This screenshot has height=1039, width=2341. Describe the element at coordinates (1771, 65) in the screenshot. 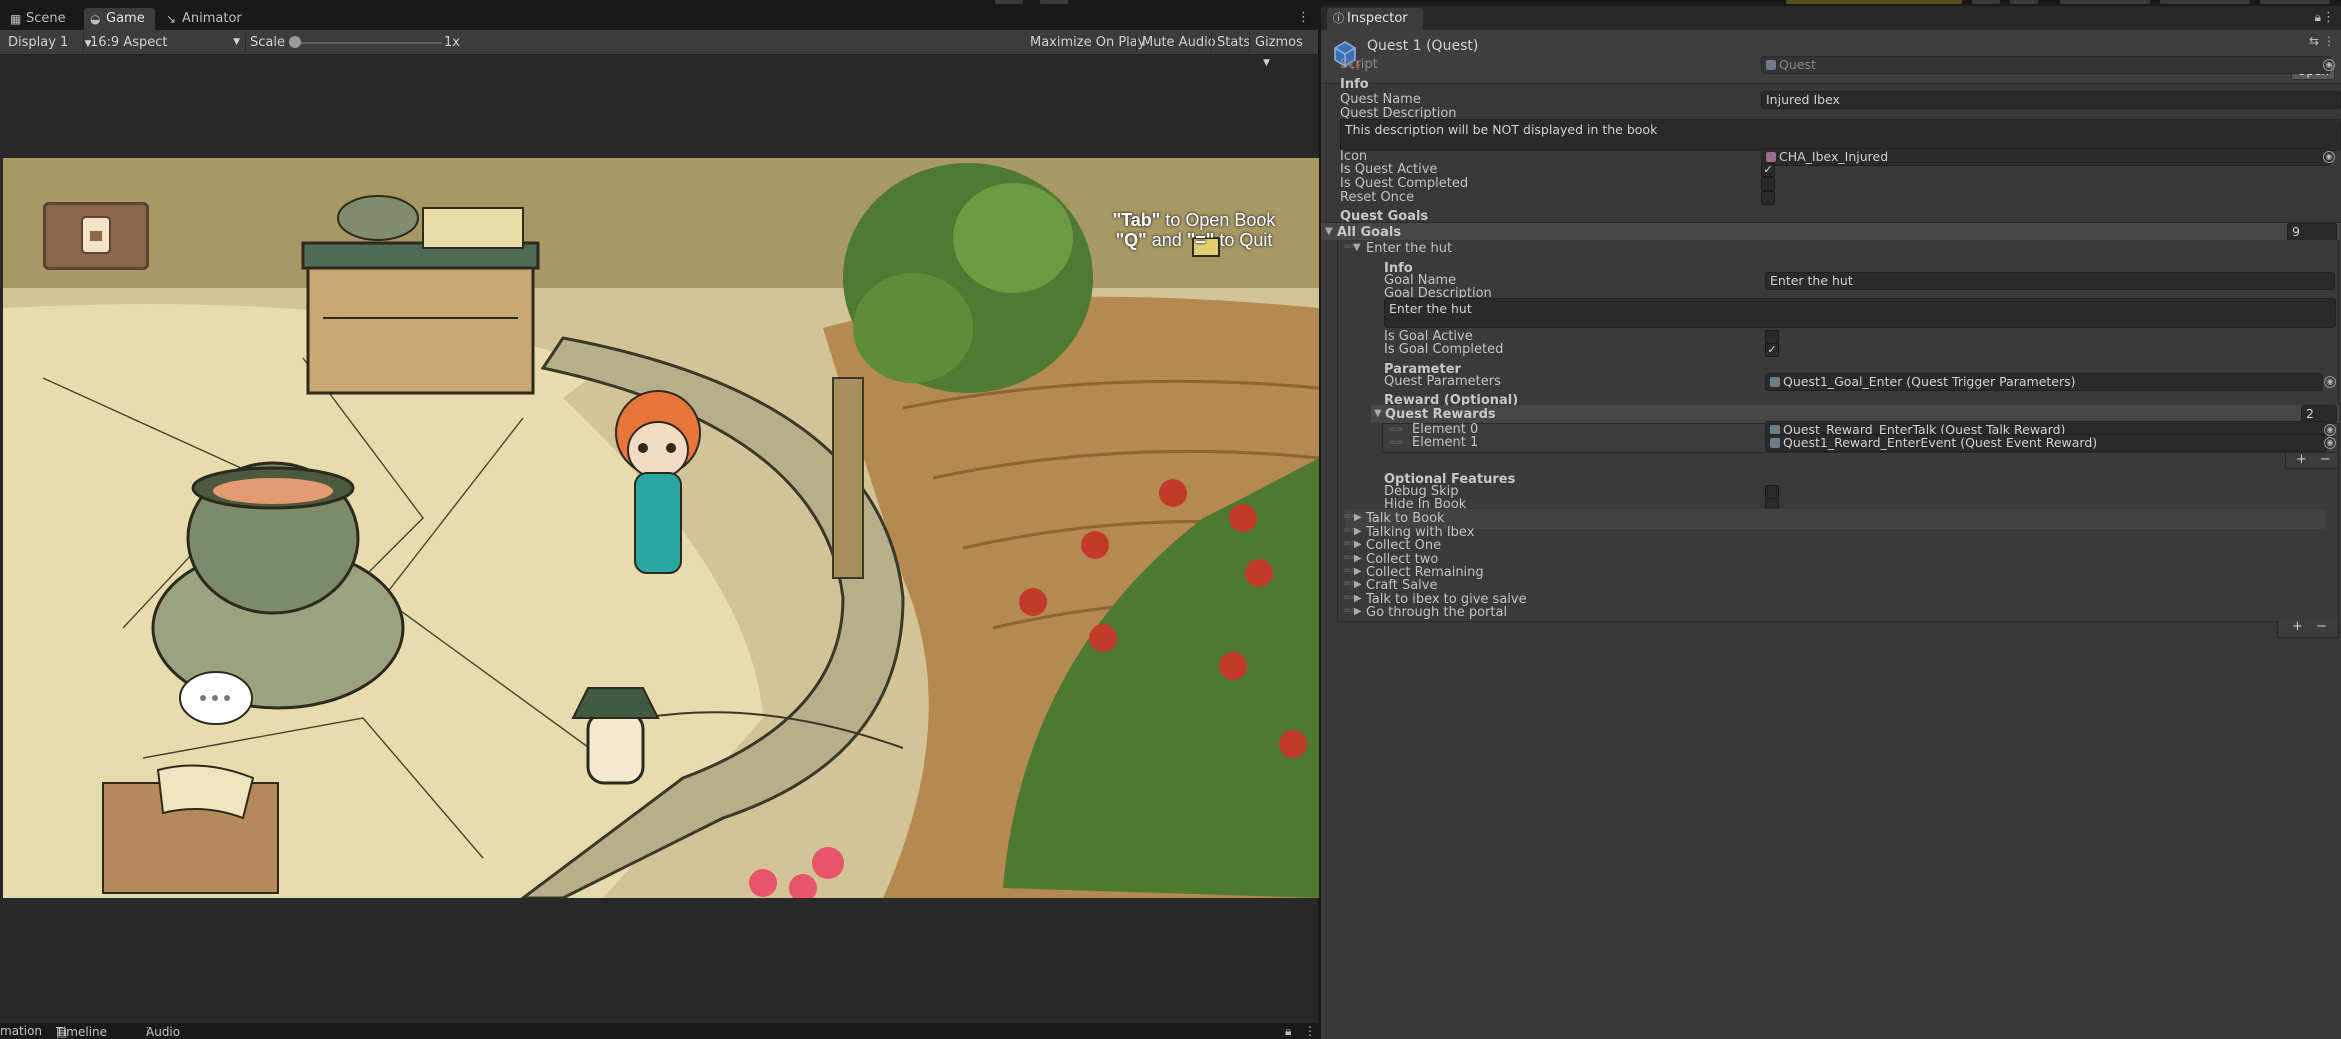

I see `script-file-icon` at that location.